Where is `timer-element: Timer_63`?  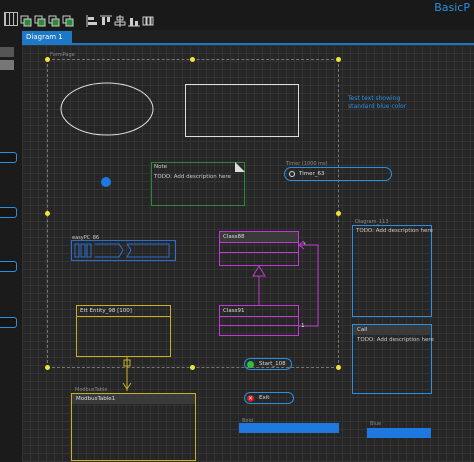 timer-element: Timer_63 is located at coordinates (338, 174).